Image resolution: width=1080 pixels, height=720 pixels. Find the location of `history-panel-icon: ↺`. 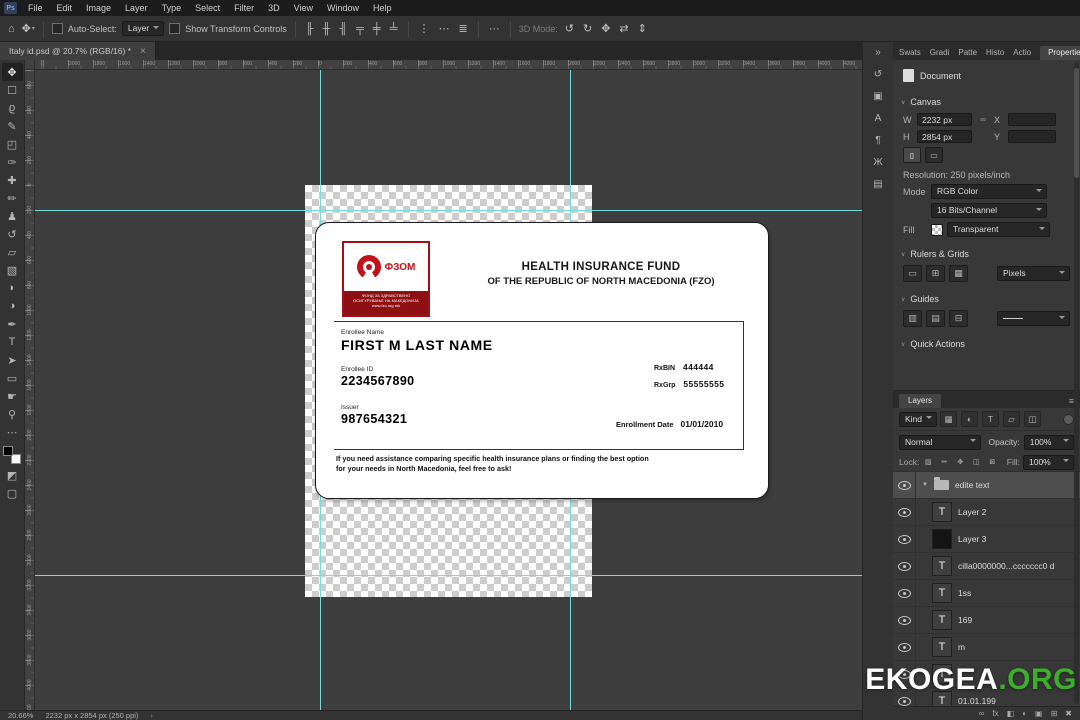

history-panel-icon: ↺ is located at coordinates (878, 74).